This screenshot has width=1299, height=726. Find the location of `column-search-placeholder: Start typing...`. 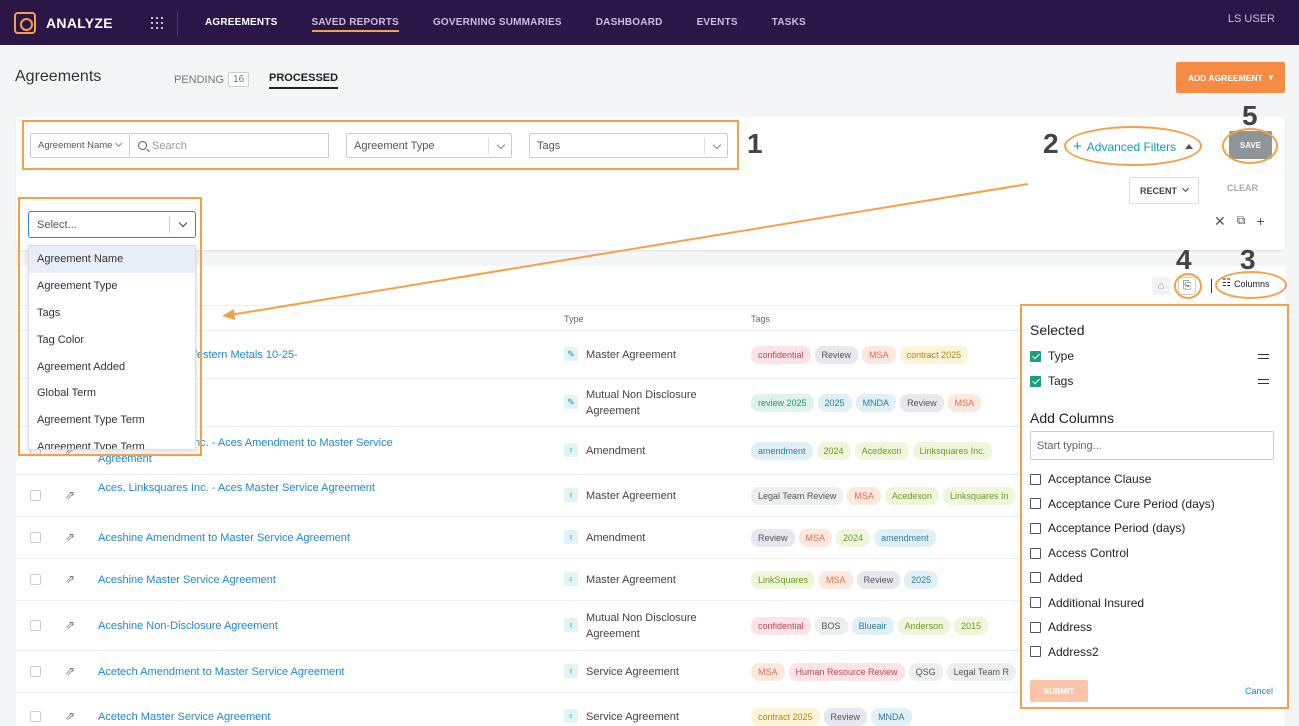

column-search-placeholder: Start typing... is located at coordinates (1069, 445).